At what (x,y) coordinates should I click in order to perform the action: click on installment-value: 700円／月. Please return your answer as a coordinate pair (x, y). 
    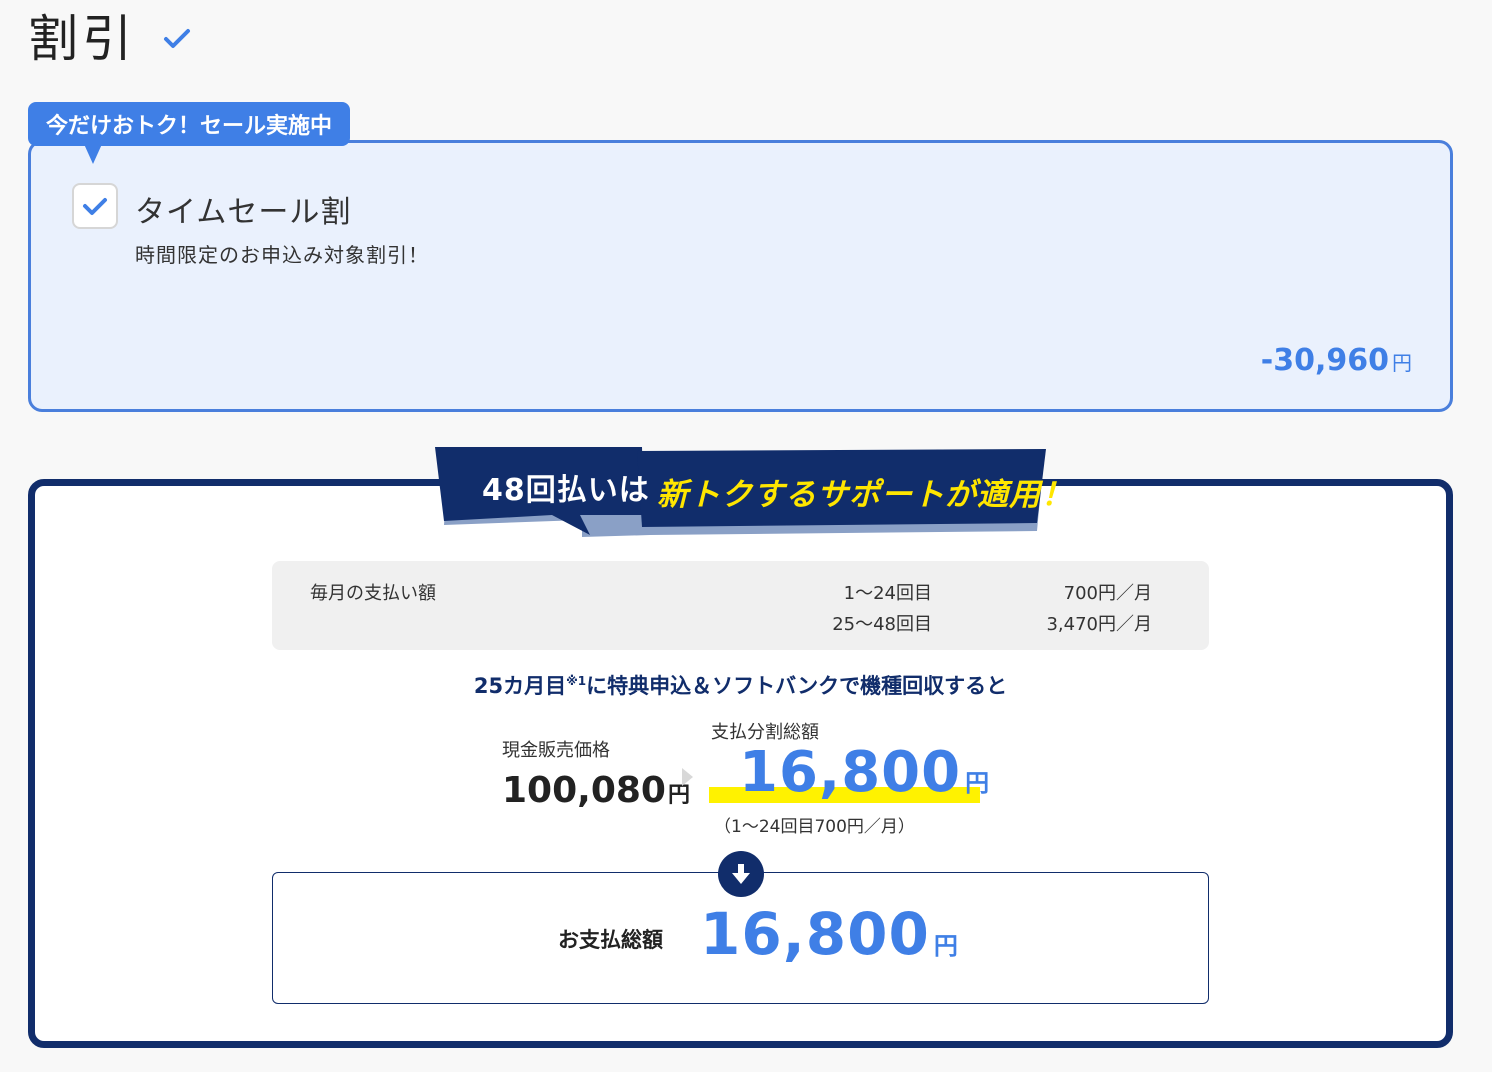
    Looking at the image, I should click on (1107, 593).